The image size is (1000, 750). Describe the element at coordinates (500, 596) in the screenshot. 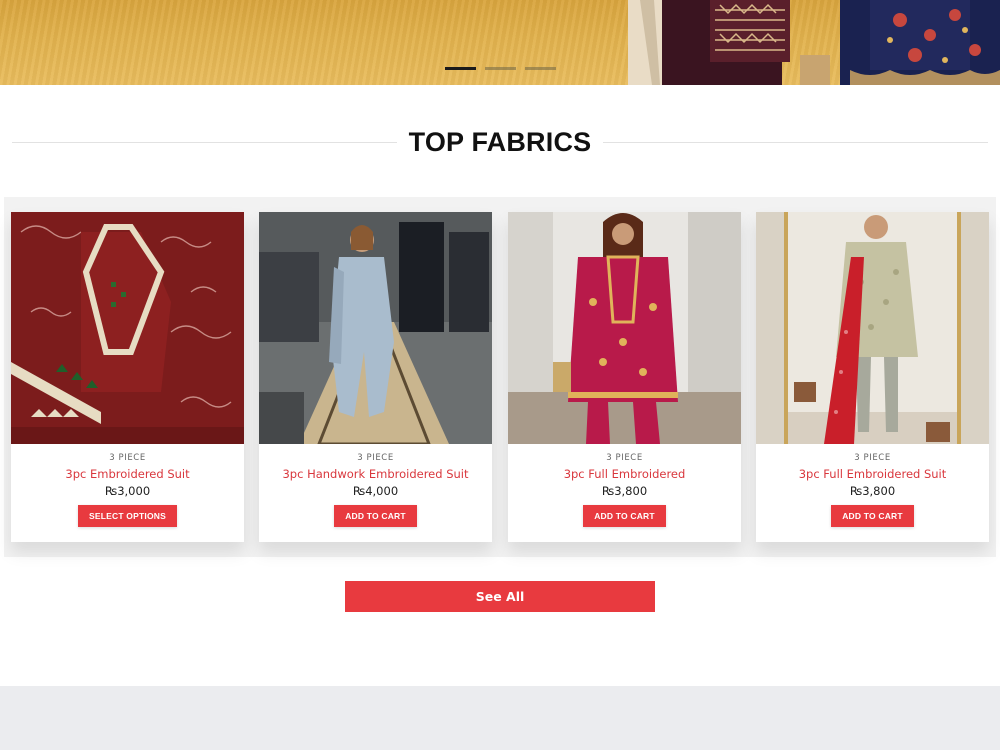

I see `see-all-button: See All` at that location.